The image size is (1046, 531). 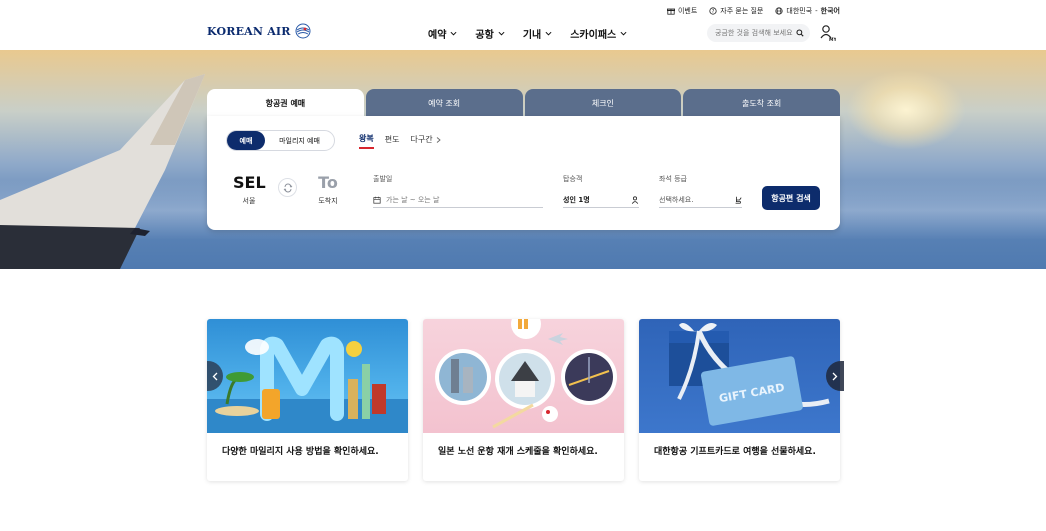 I want to click on booking-mode-toggle: 예매 마일리지 예매, so click(x=280, y=140).